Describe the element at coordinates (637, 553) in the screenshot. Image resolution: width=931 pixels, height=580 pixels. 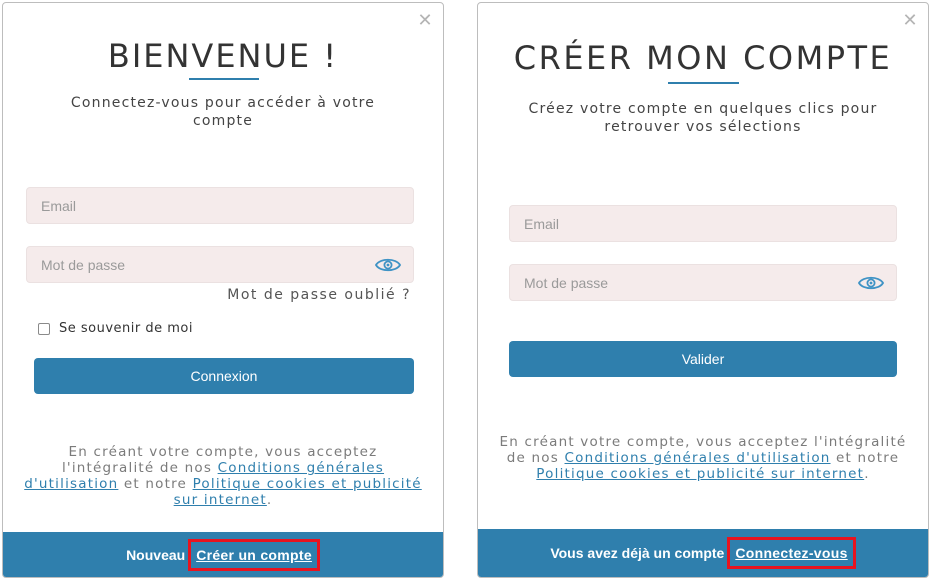
I see `footer-text: Vous avez déjà un compte` at that location.